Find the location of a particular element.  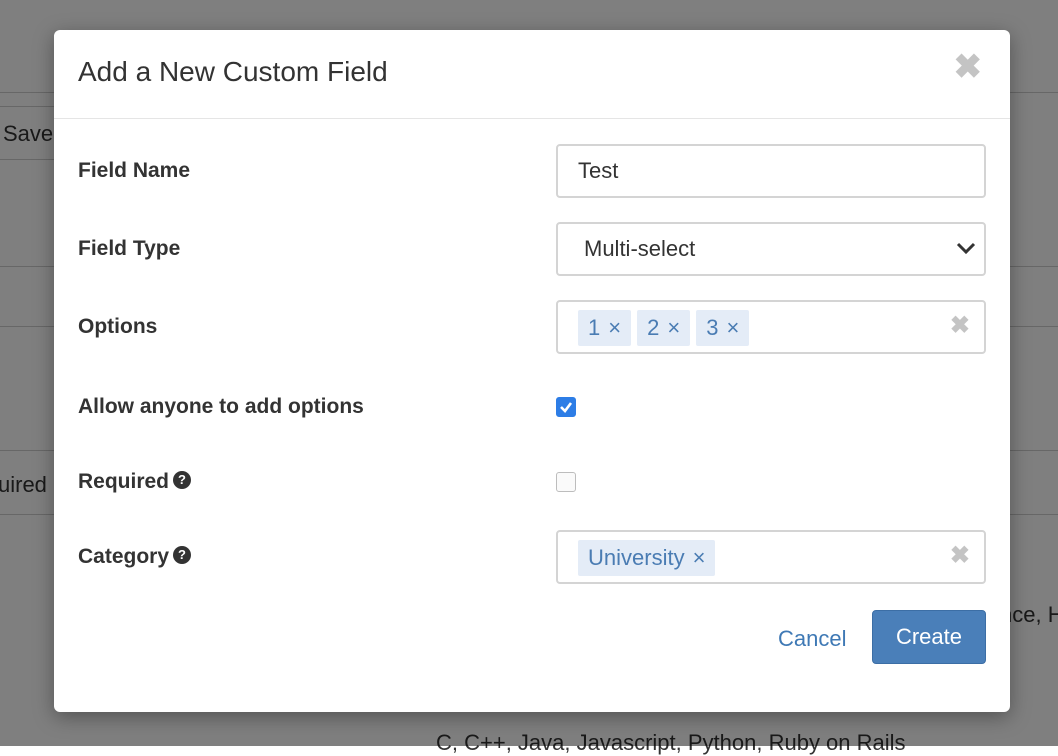

allow-add-checkbox is located at coordinates (566, 407).